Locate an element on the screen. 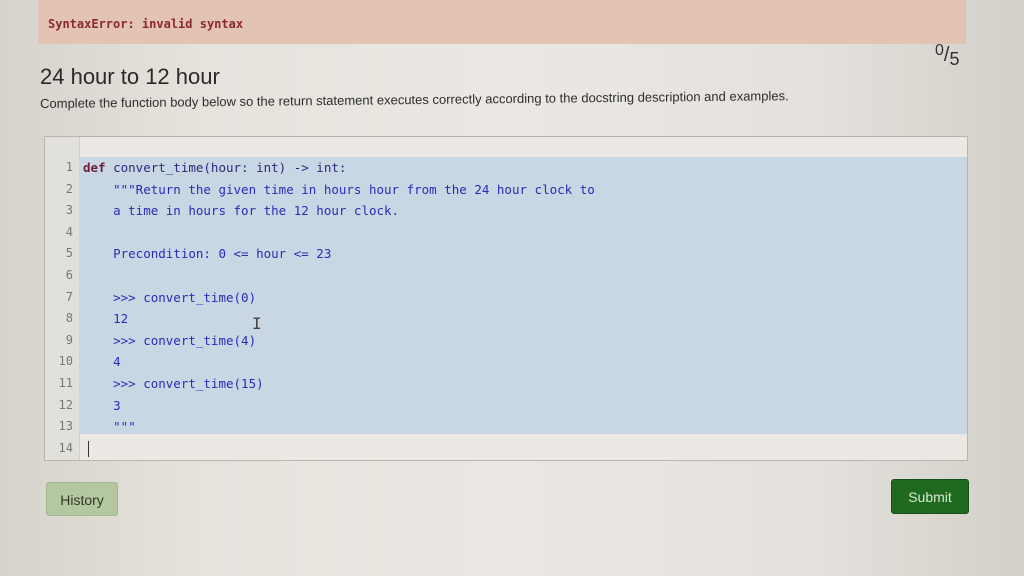 The width and height of the screenshot is (1024, 576). score-earned: 0 is located at coordinates (939, 50).